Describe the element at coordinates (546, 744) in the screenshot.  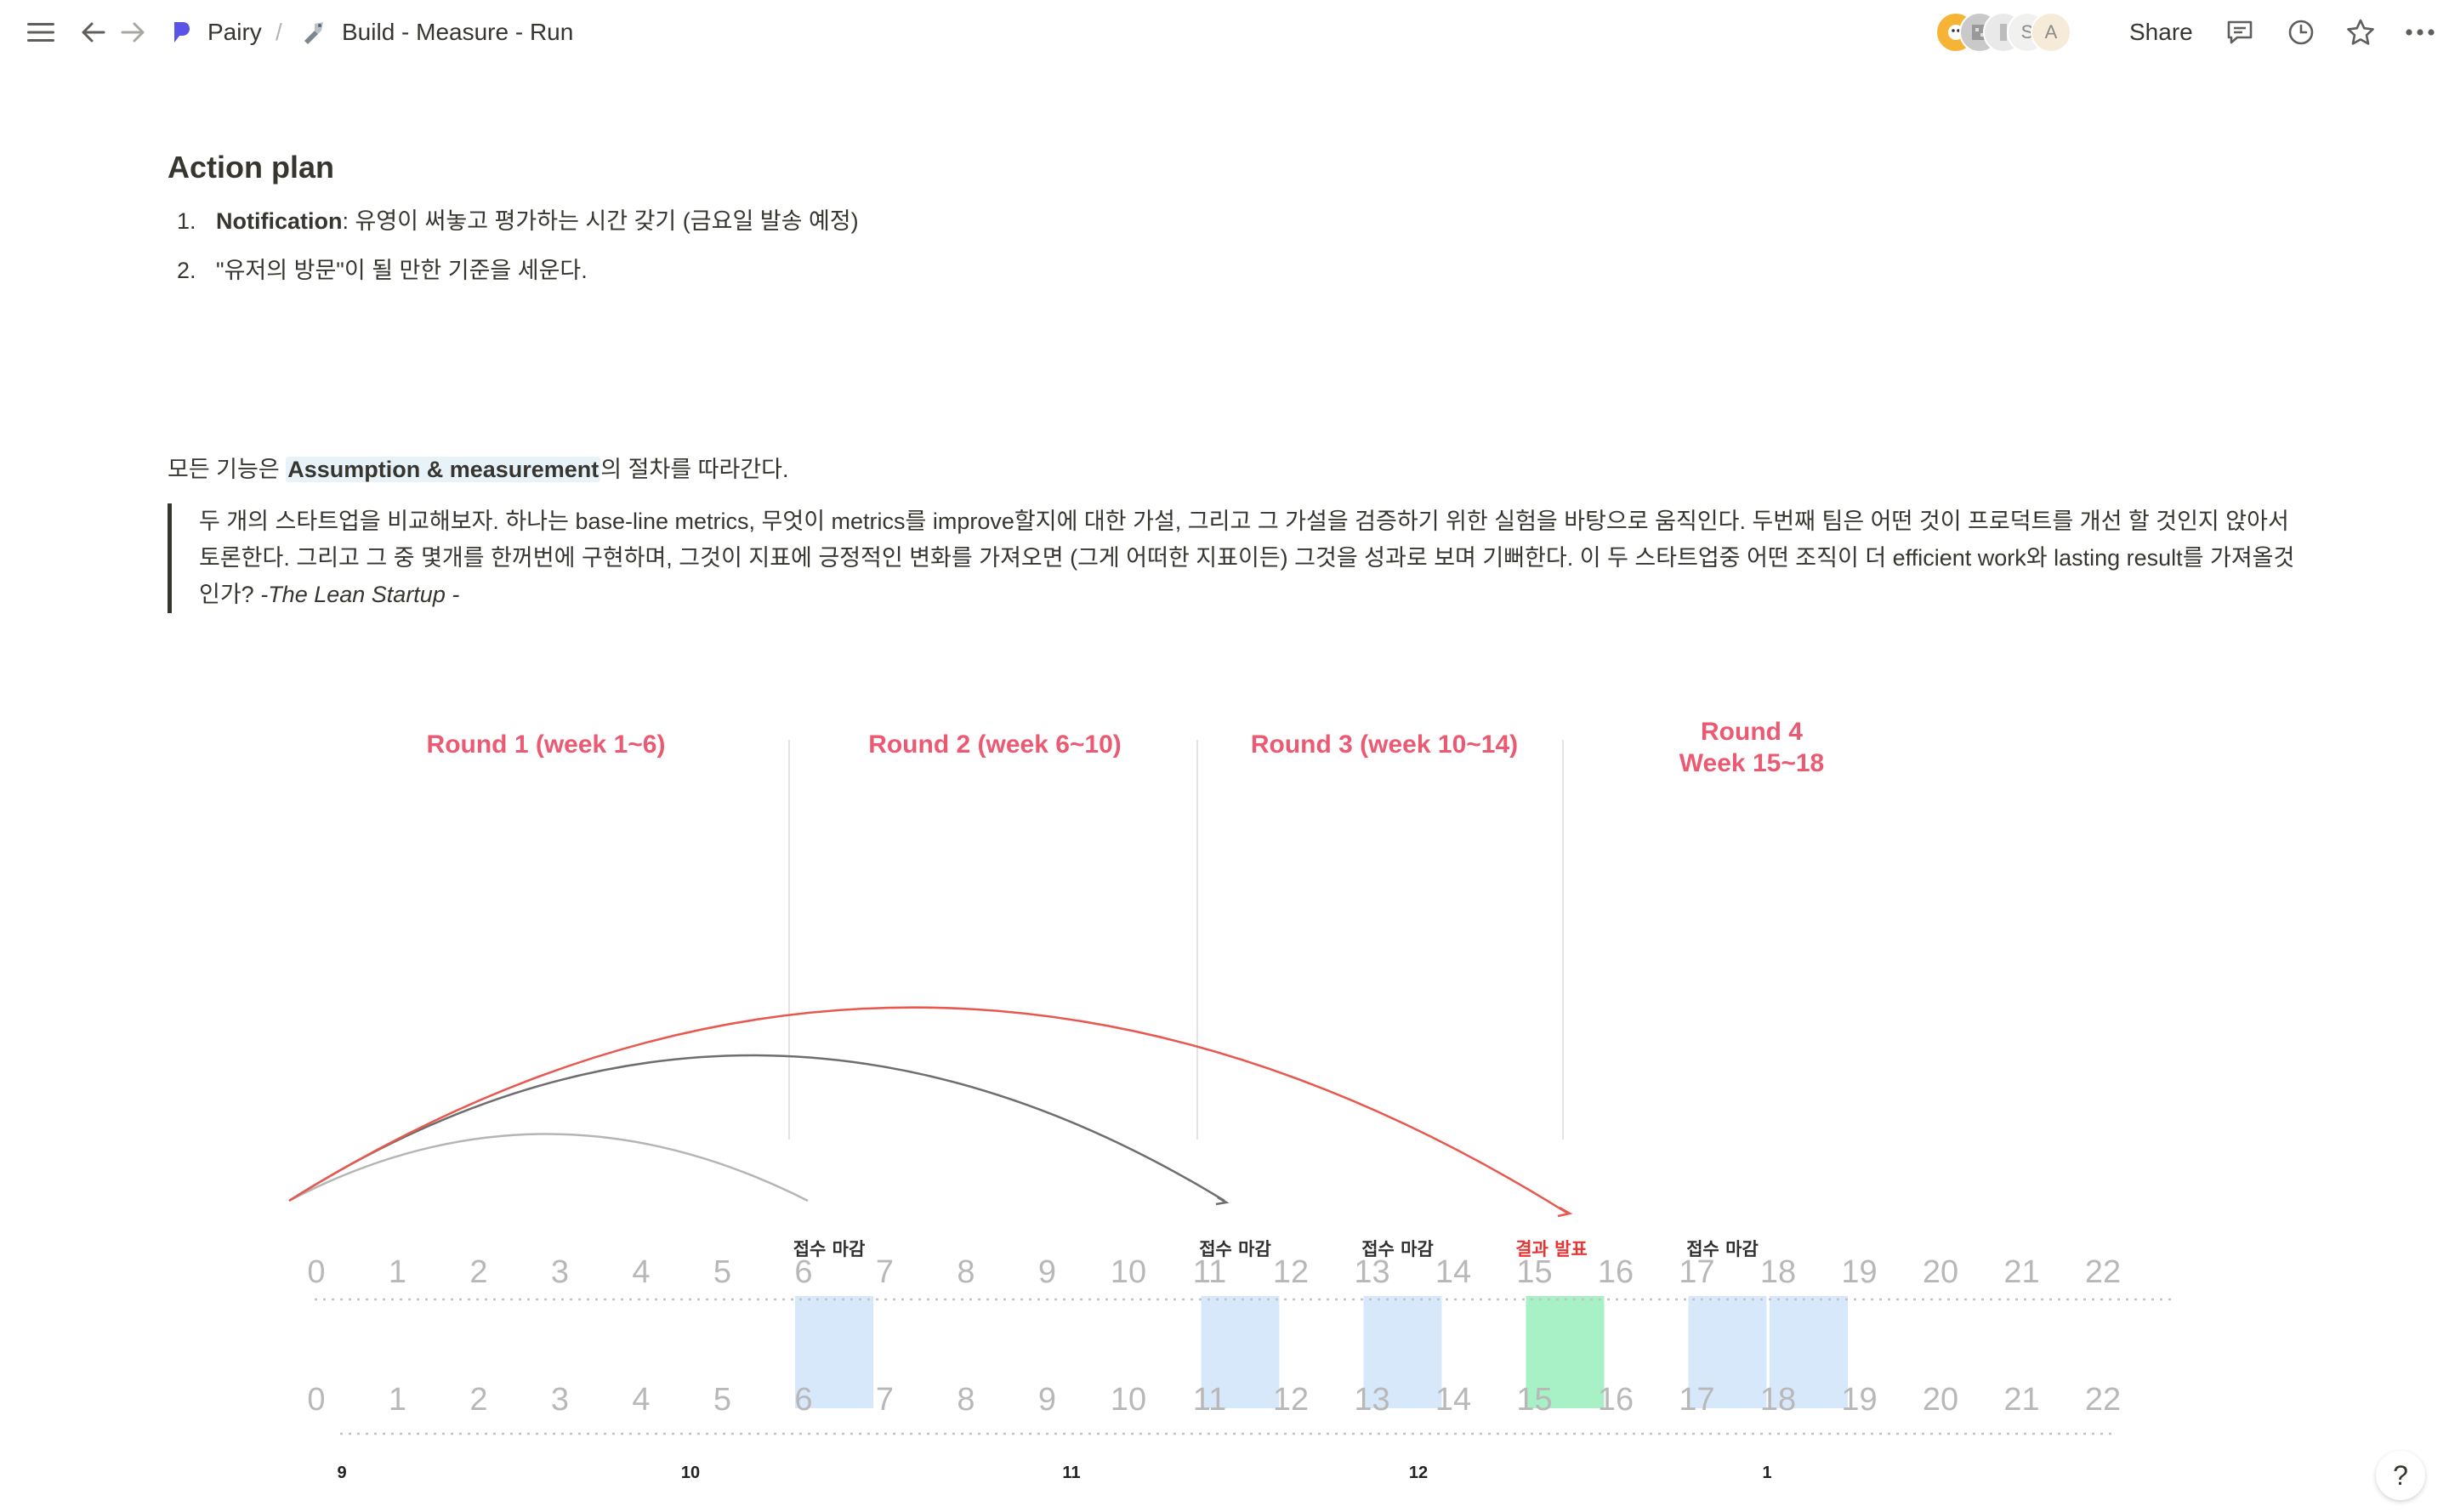
I see `round-label: Round 1 (week 1~6)` at that location.